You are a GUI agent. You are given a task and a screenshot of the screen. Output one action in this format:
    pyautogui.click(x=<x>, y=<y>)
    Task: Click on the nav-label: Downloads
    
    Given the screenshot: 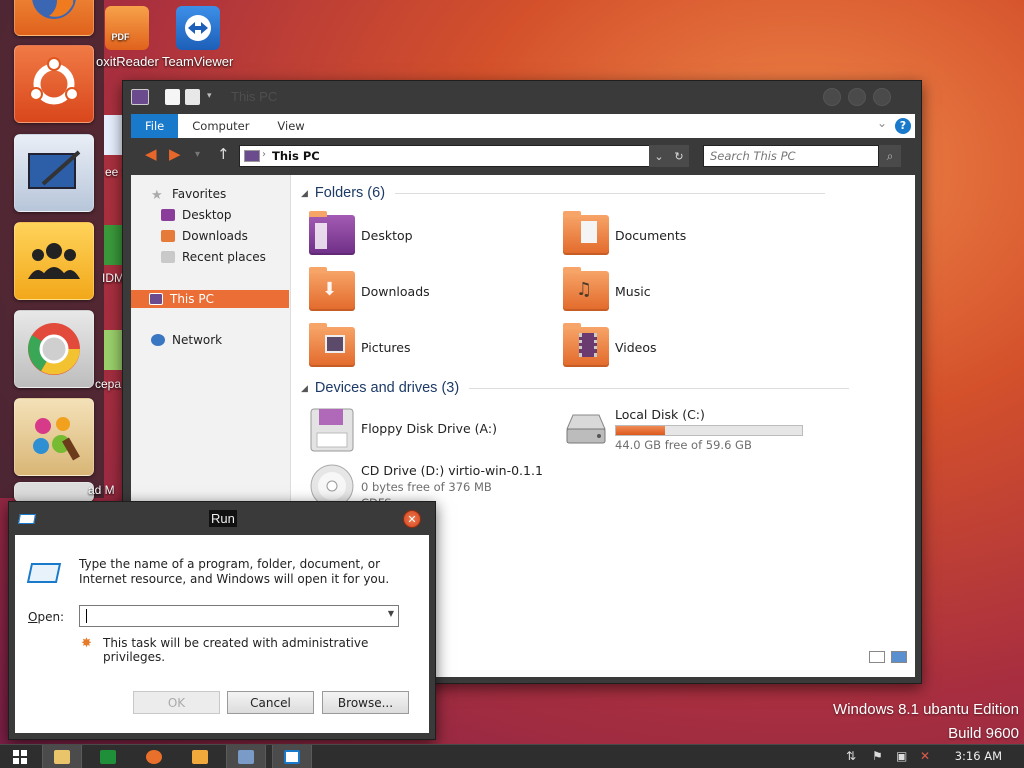 What is the action you would take?
    pyautogui.click(x=215, y=236)
    